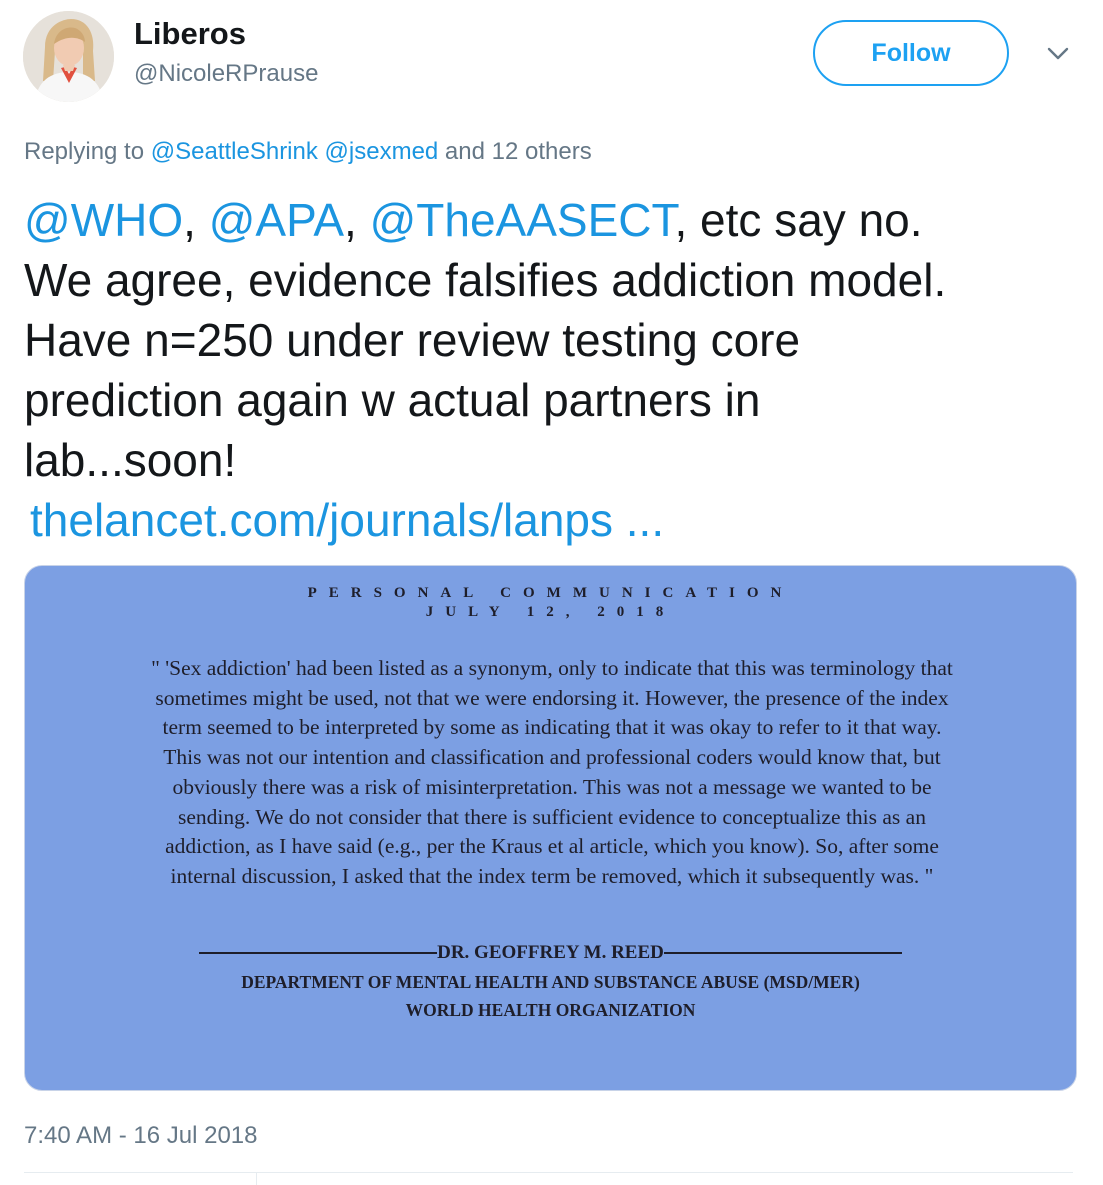 This screenshot has width=1103, height=1185. I want to click on author-handle: @NicoleRPrause, so click(226, 74).